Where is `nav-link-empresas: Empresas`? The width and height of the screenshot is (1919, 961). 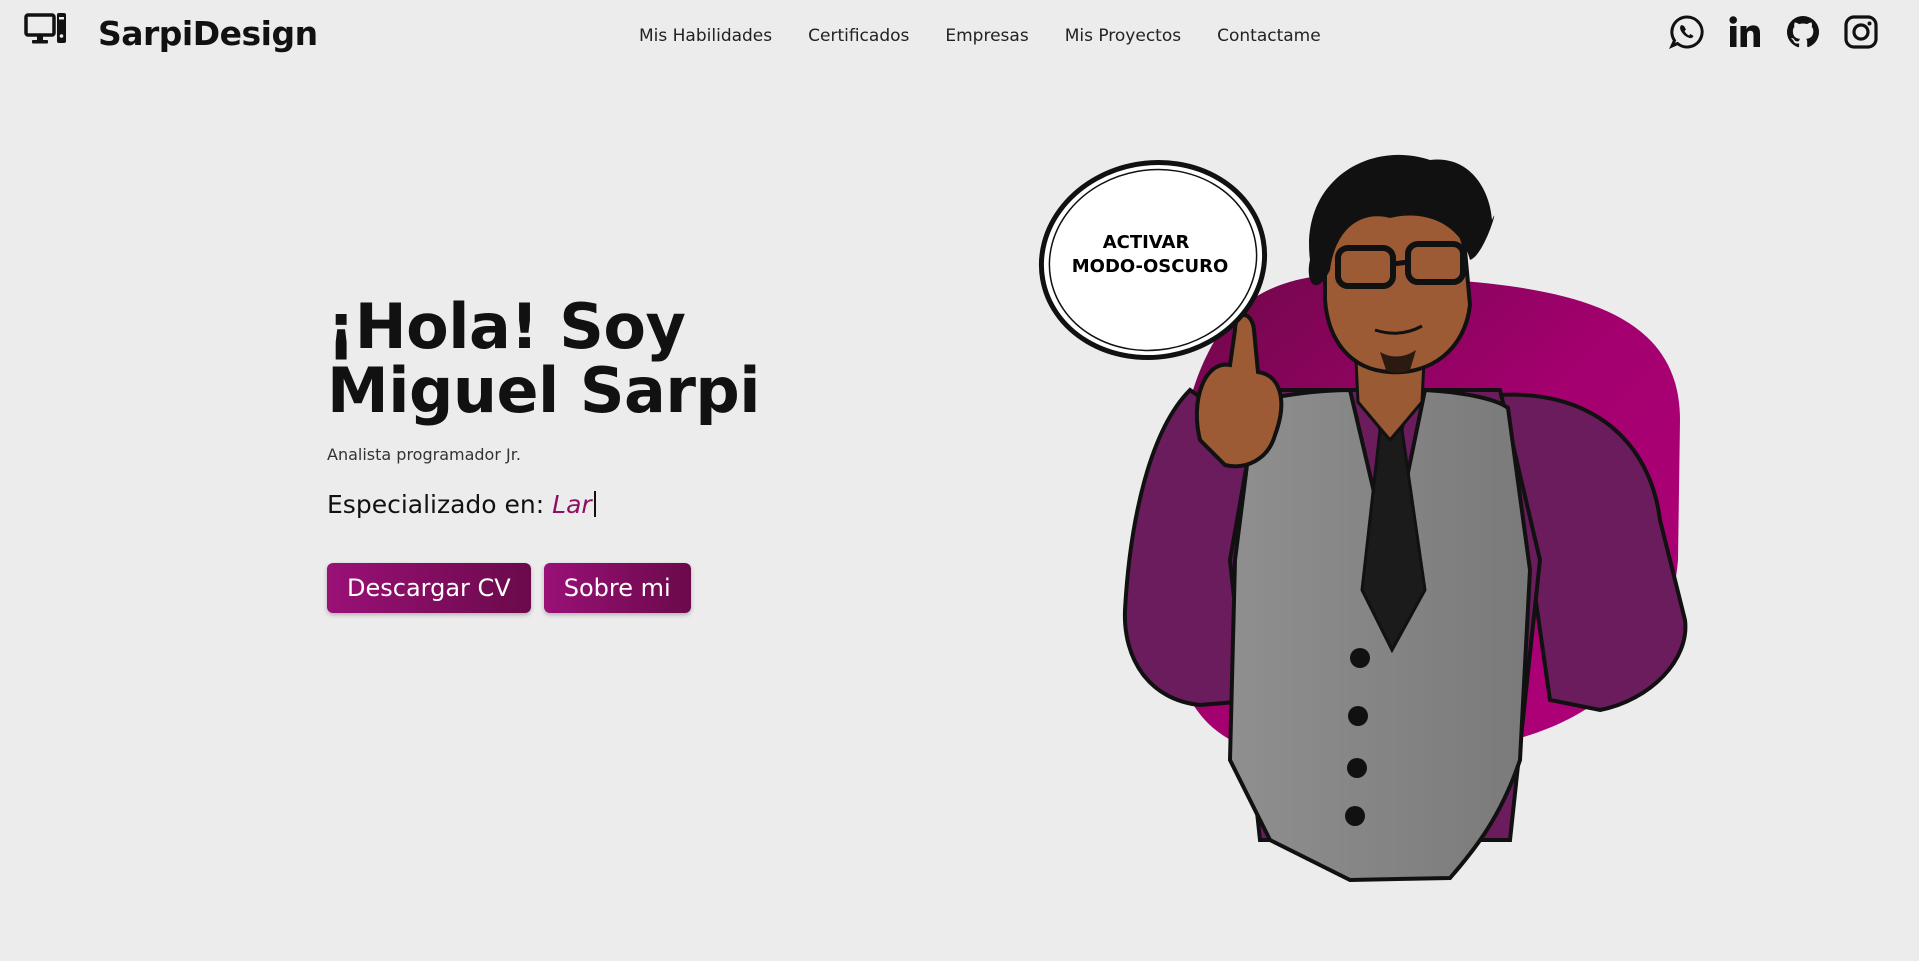
nav-link-empresas: Empresas is located at coordinates (986, 36).